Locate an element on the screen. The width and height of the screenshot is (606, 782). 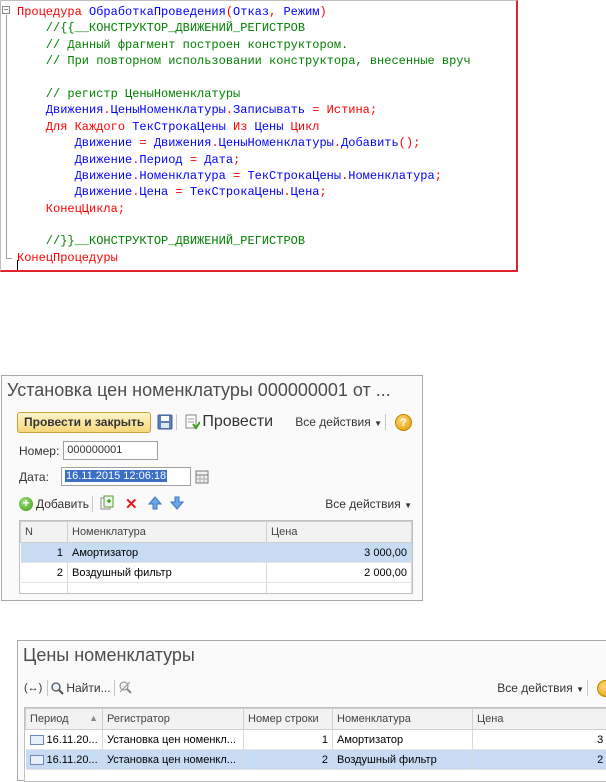
help-icon is located at coordinates (601, 688).